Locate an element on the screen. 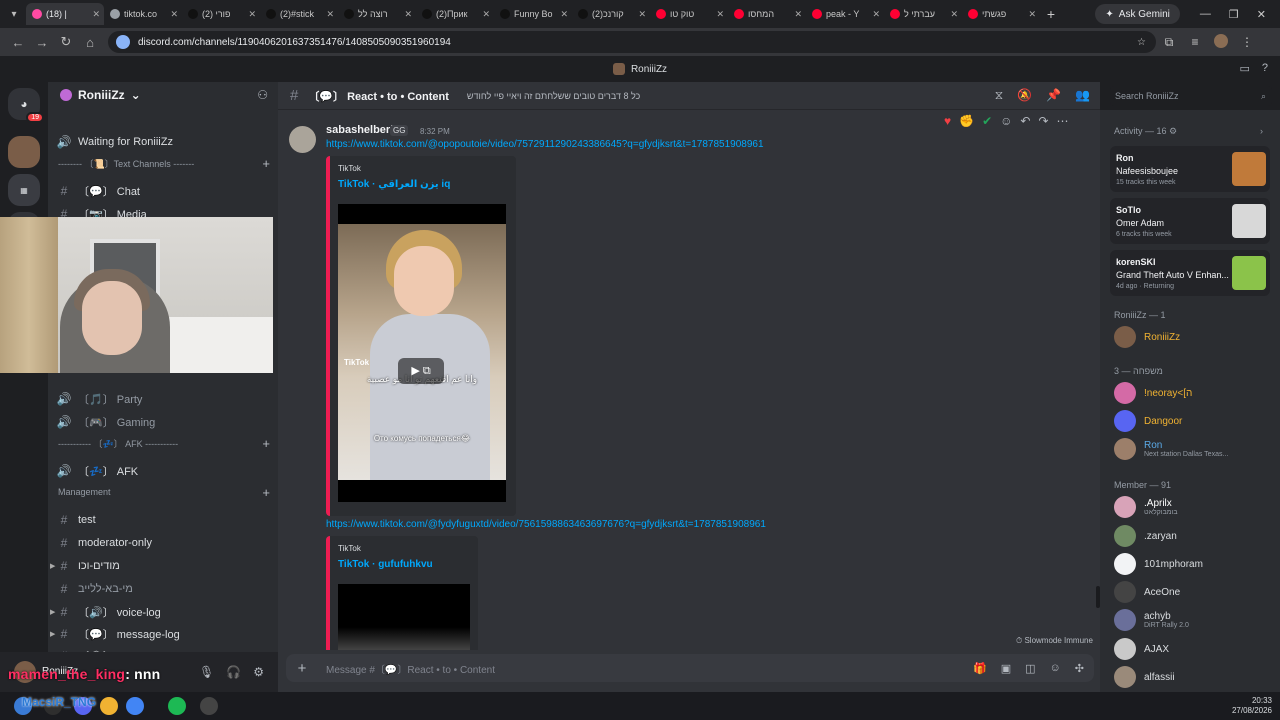 This screenshot has width=1280, height=720. browser-tab: peak - Y ✕ is located at coordinates (845, 14).